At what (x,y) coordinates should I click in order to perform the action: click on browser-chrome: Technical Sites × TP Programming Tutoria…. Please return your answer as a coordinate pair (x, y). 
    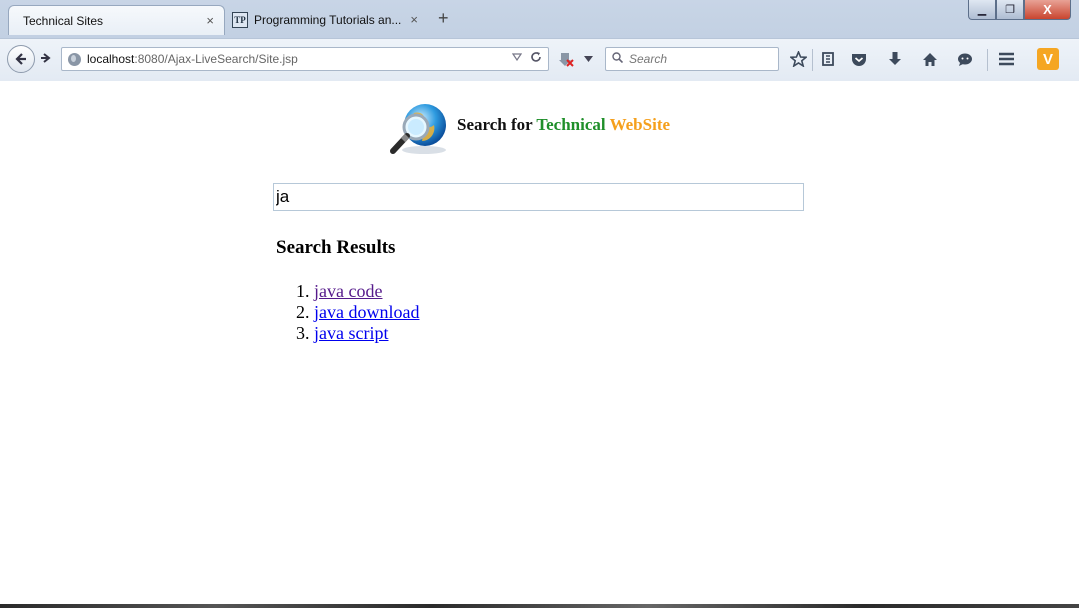
    Looking at the image, I should click on (539, 40).